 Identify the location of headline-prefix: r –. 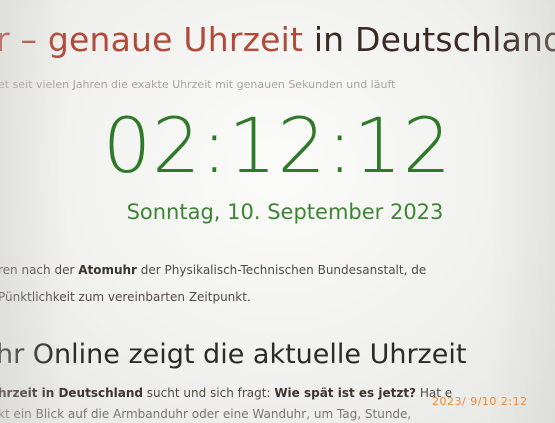
(24, 39).